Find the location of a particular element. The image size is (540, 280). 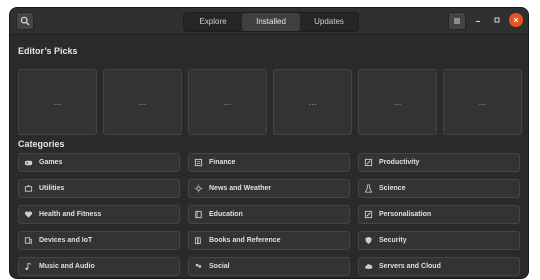

social-icon is located at coordinates (198, 266).